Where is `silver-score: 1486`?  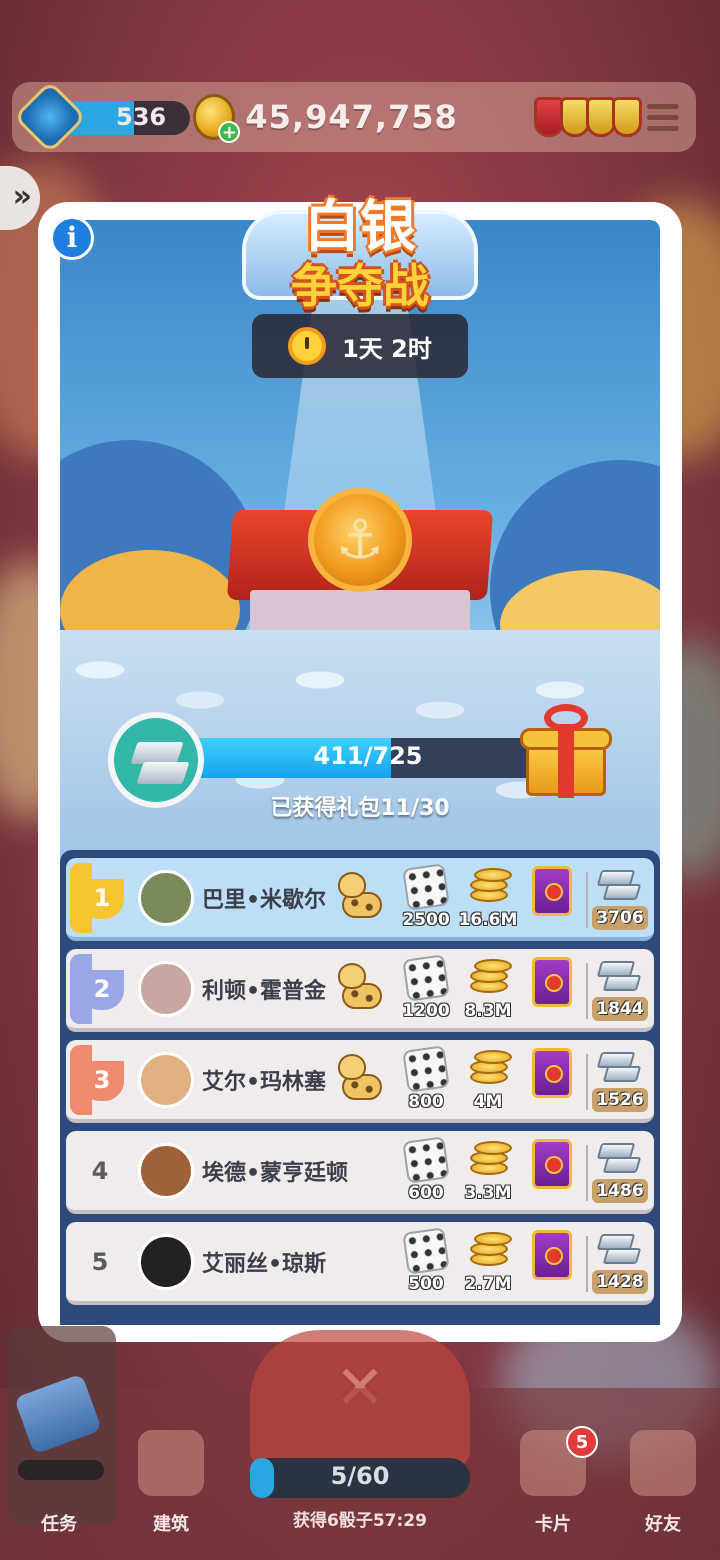 silver-score: 1486 is located at coordinates (619, 1171).